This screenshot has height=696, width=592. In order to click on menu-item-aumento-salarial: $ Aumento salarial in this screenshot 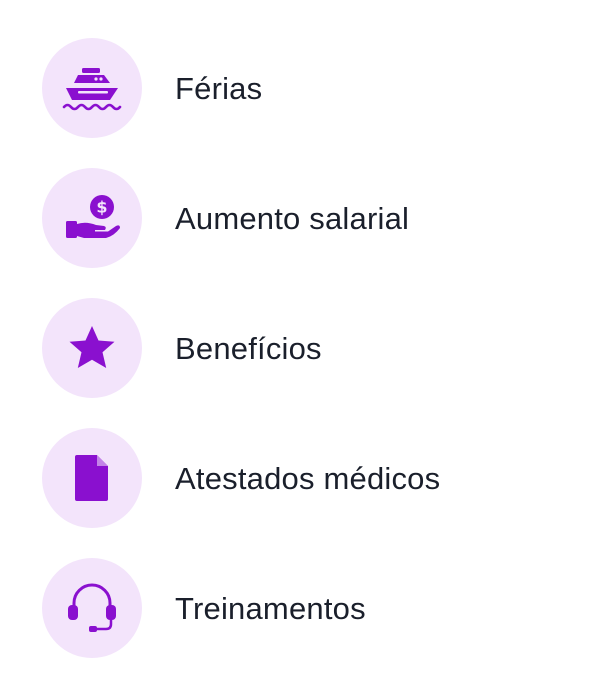, I will do `click(225, 218)`.